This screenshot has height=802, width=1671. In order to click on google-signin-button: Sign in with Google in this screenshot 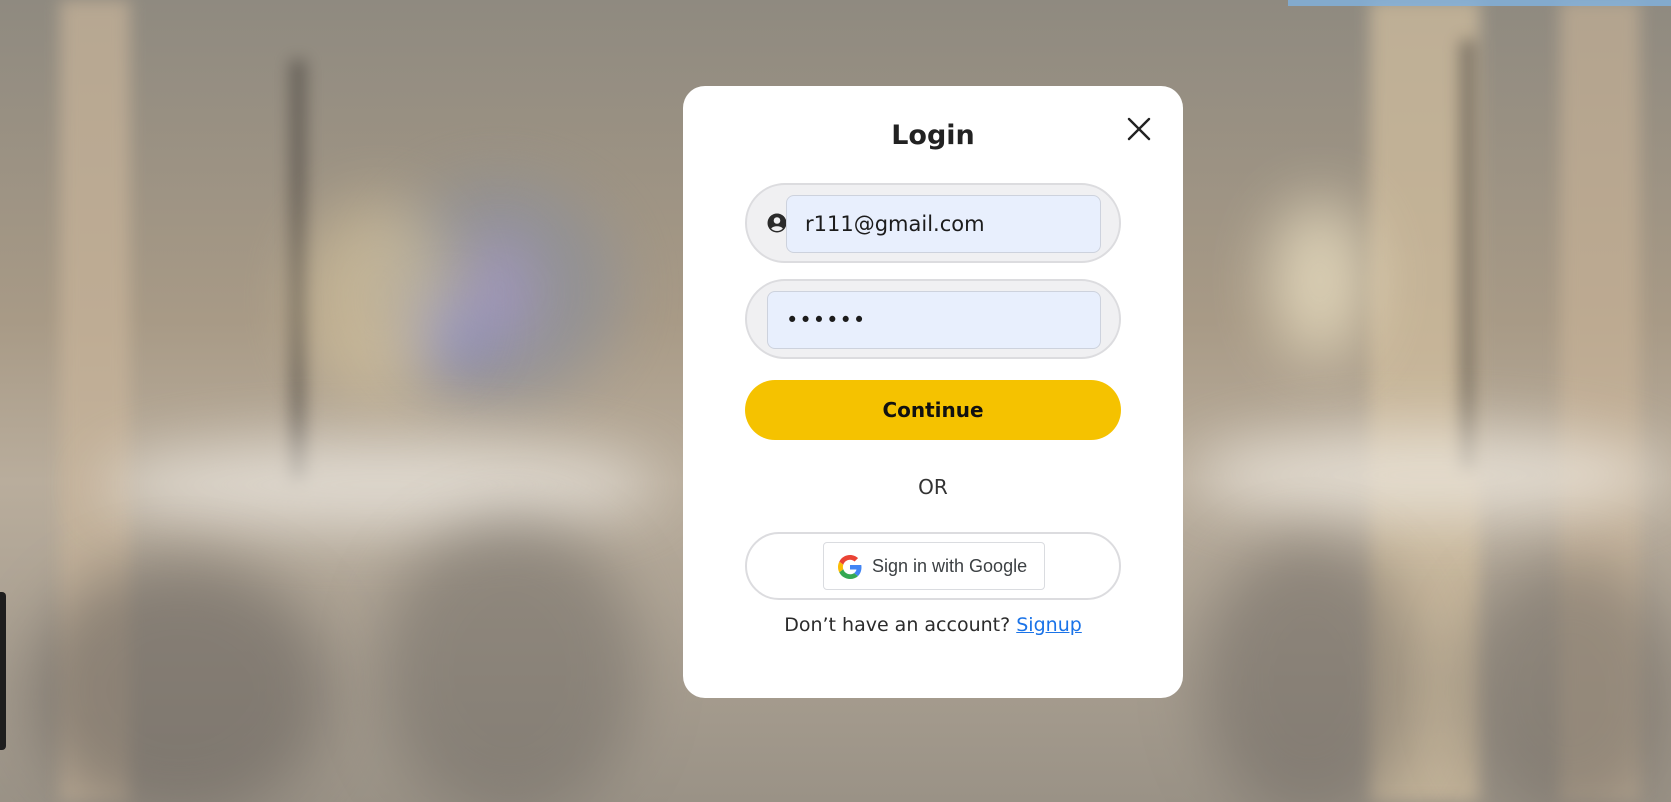, I will do `click(934, 566)`.